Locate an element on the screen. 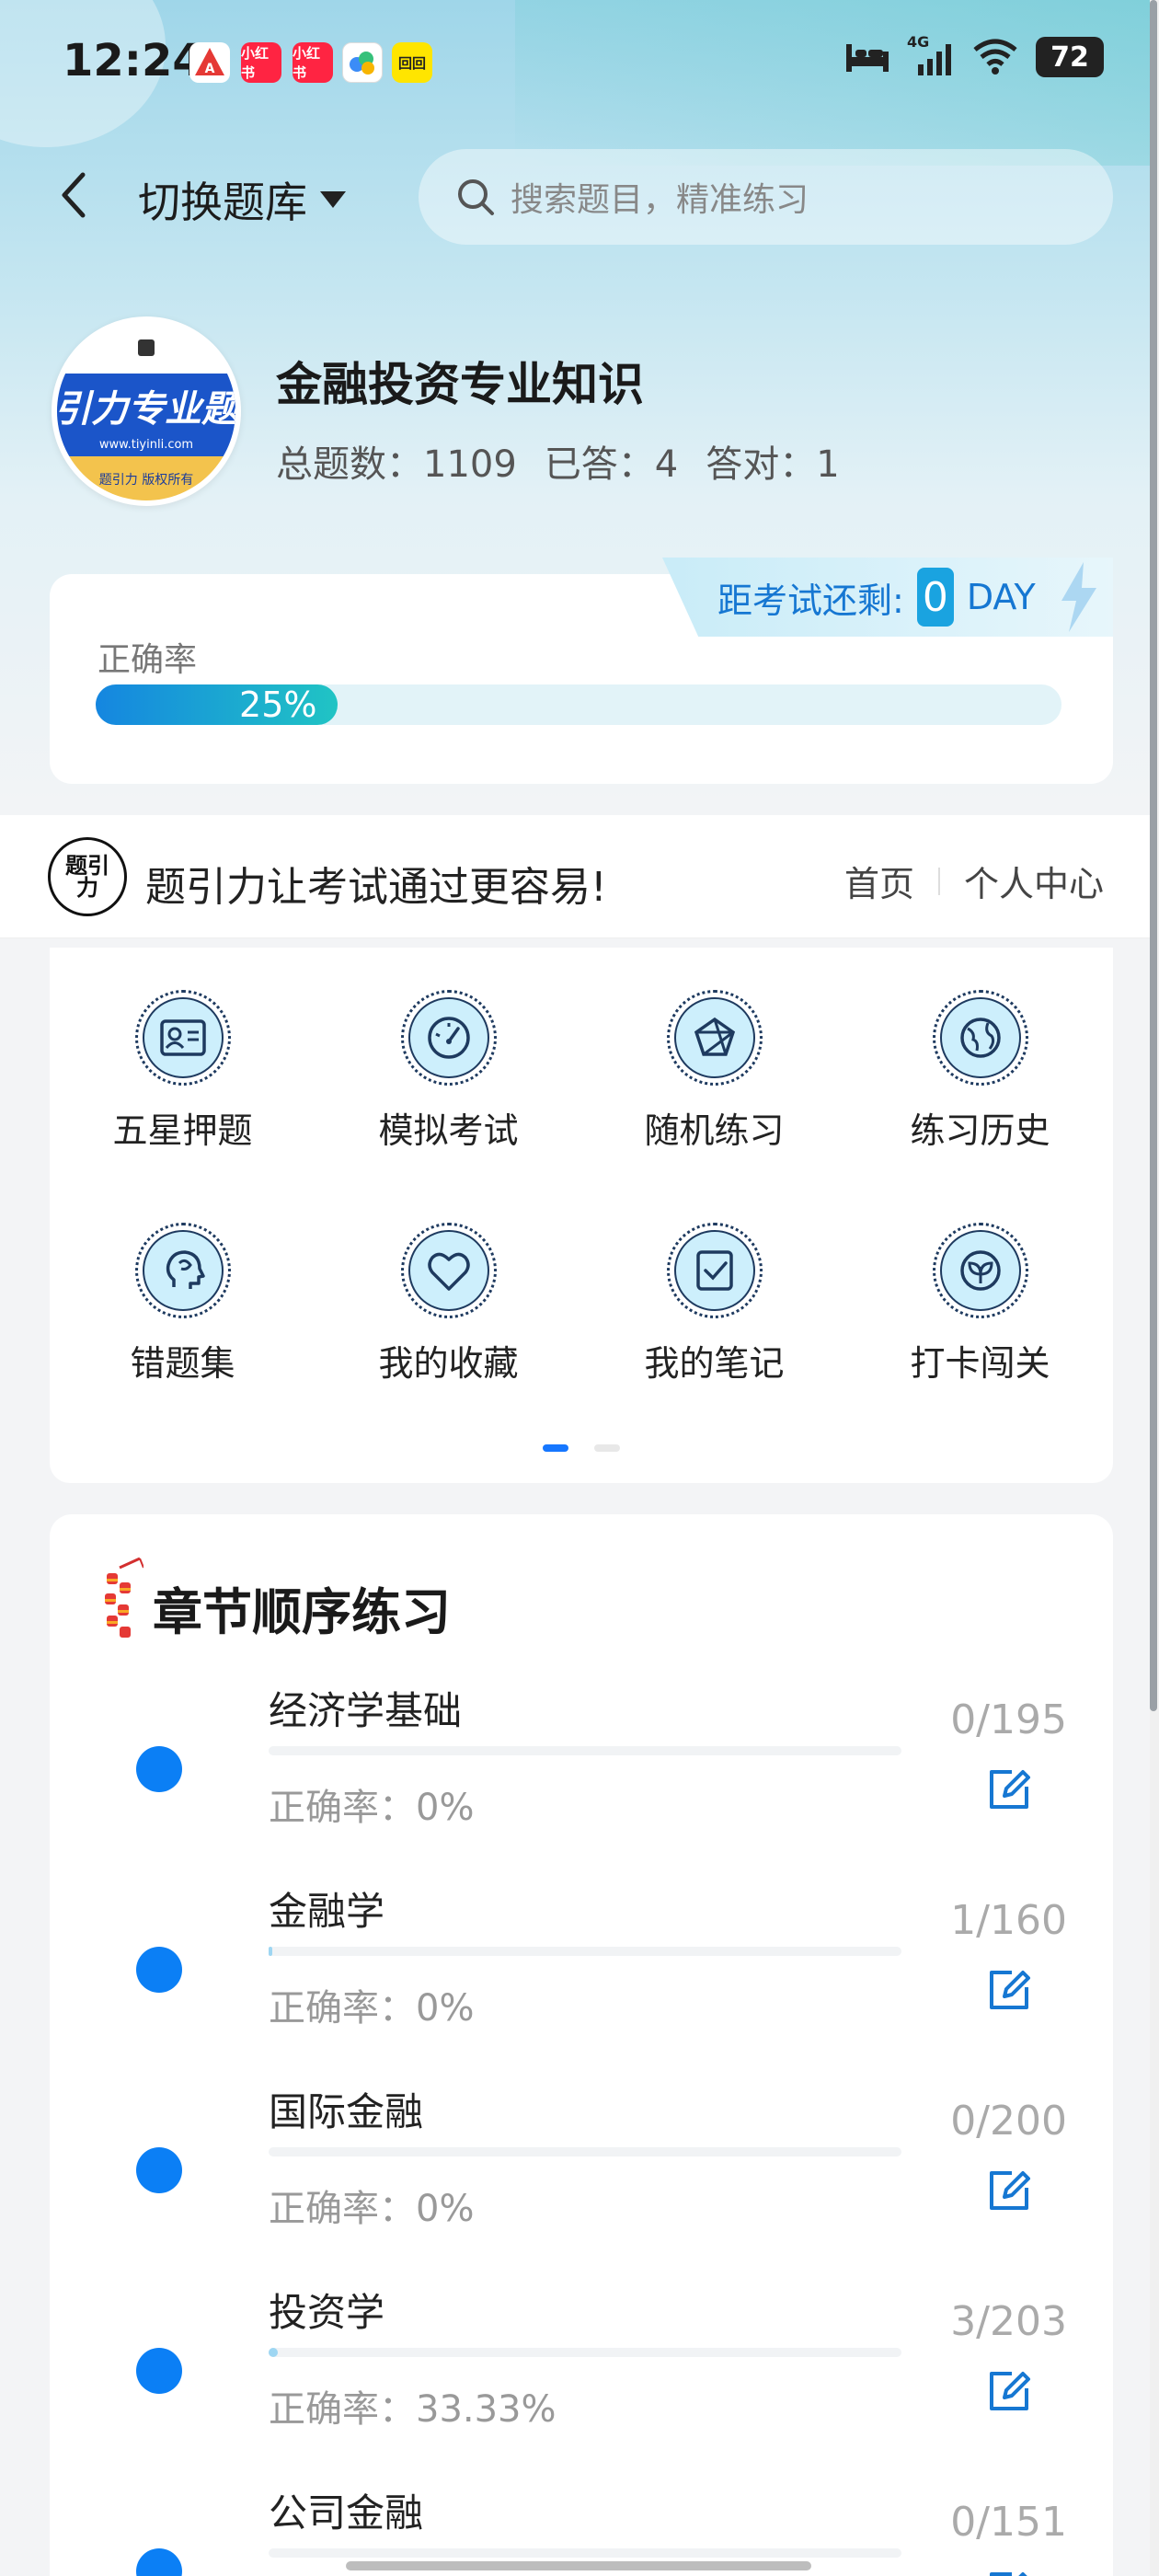 The image size is (1159, 2576). logo-url: www.tiyinli.com is located at coordinates (146, 447).